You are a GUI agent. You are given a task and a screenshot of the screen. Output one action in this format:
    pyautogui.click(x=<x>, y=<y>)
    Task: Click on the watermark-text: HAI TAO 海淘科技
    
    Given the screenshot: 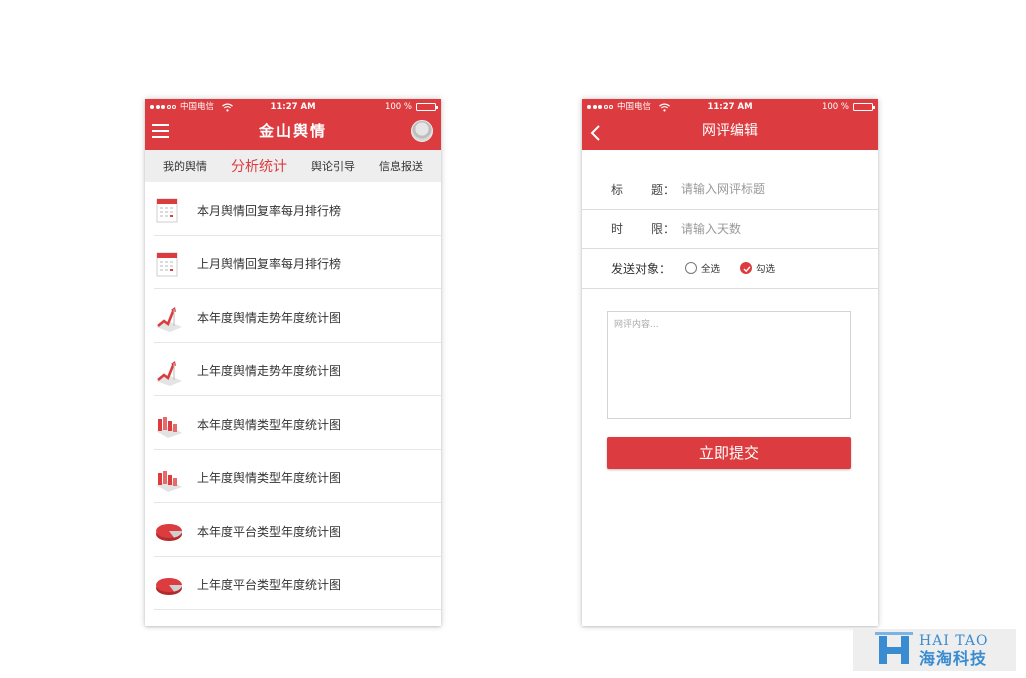 What is the action you would take?
    pyautogui.click(x=953, y=650)
    